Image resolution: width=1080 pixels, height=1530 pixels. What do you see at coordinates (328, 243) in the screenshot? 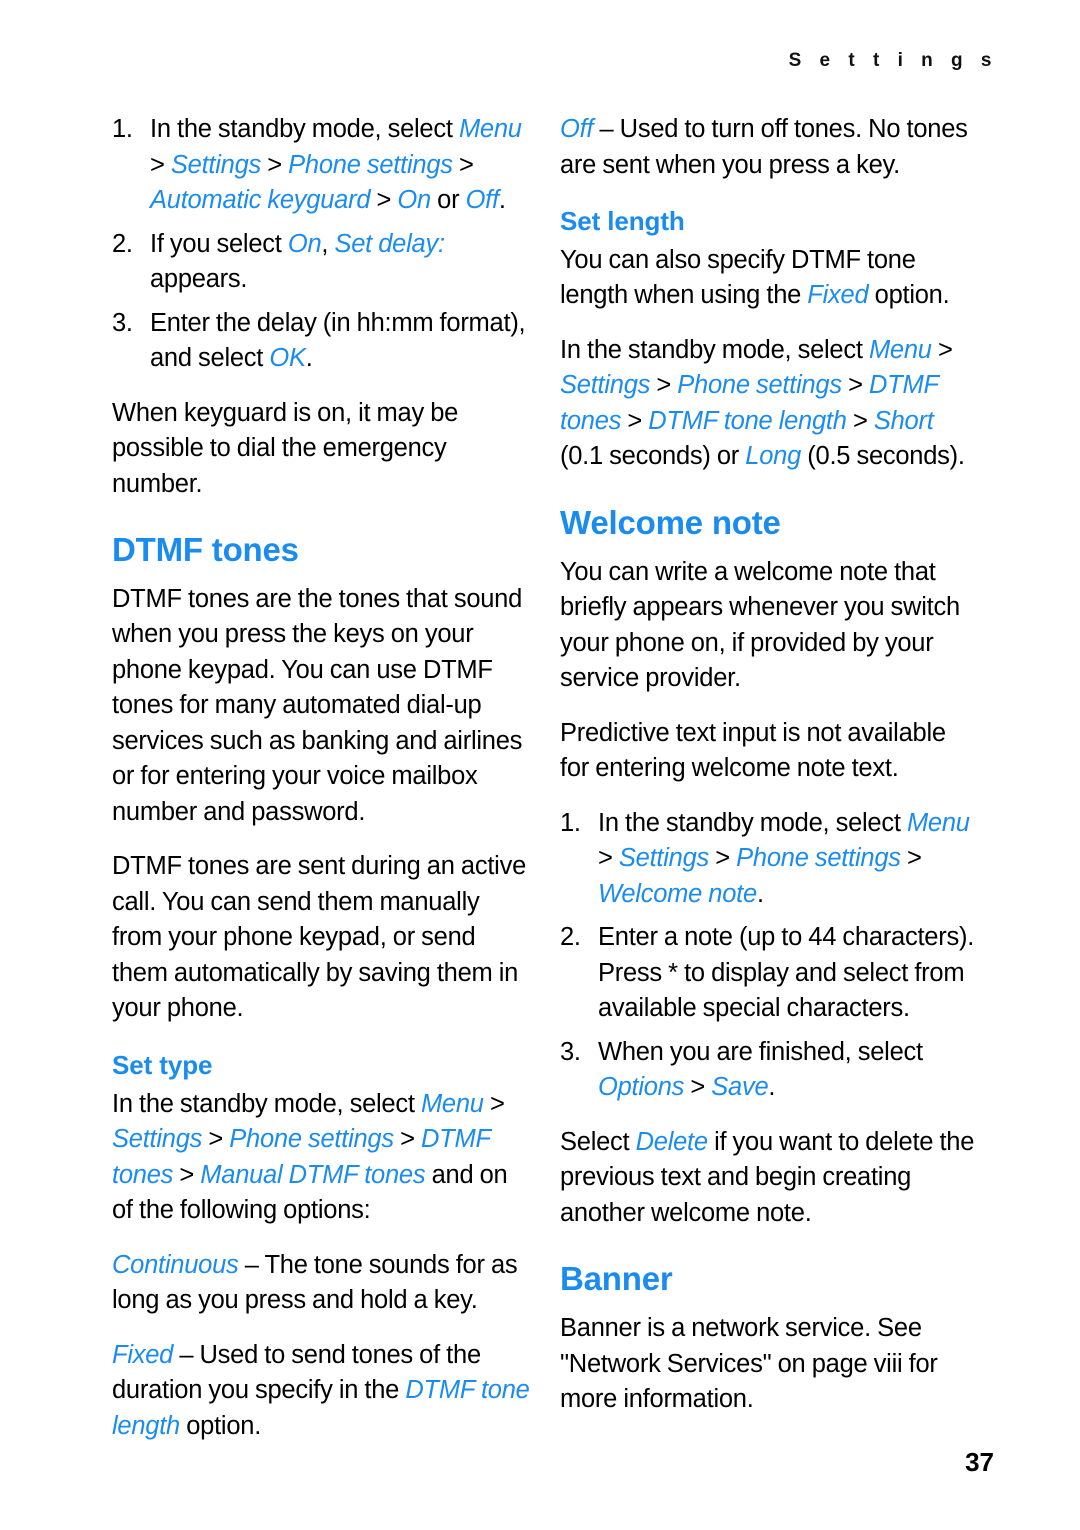
I see `body-text-run: ,` at bounding box center [328, 243].